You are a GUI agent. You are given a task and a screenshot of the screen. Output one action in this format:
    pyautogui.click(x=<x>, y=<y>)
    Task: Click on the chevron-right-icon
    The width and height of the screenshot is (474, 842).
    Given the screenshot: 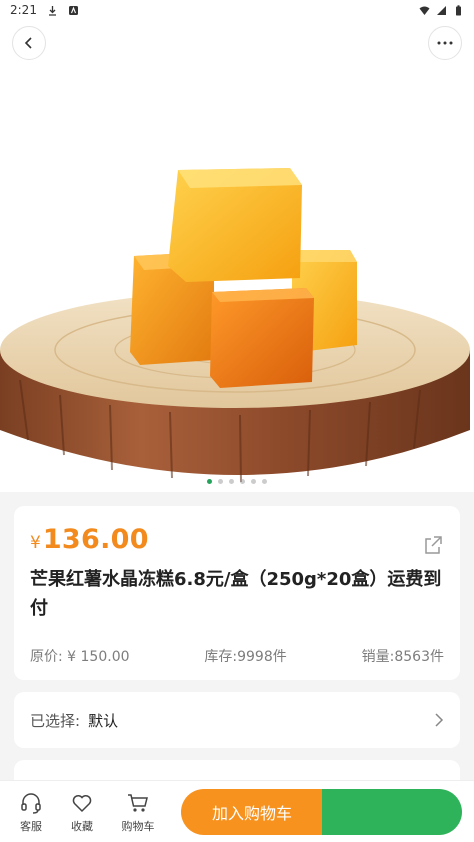 What is the action you would take?
    pyautogui.click(x=439, y=720)
    